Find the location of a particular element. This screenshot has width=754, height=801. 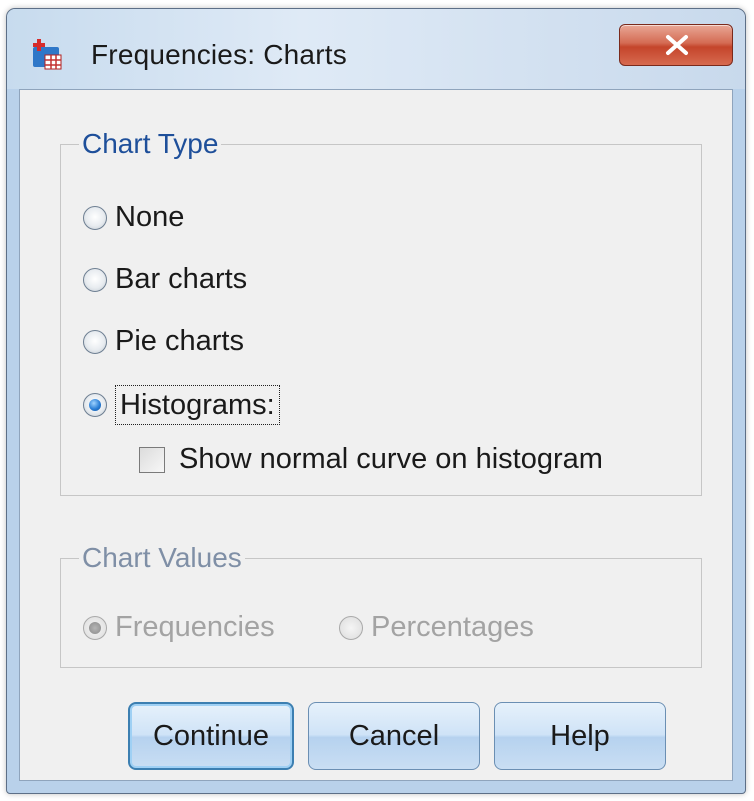

radio-pie-charts: Pie charts is located at coordinates (163, 341).